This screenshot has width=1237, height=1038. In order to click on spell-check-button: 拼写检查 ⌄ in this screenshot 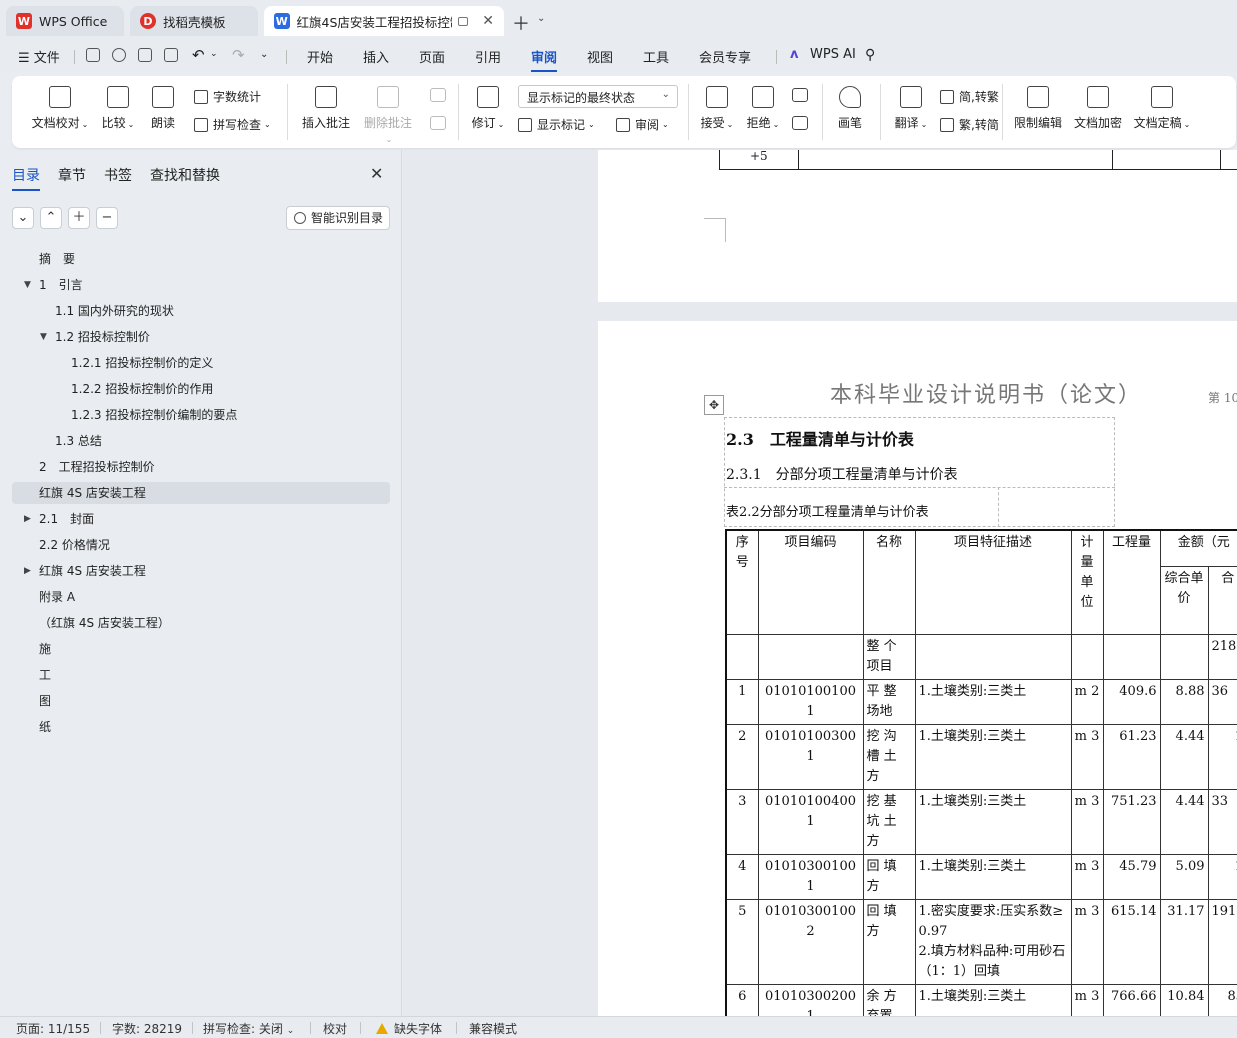, I will do `click(232, 124)`.